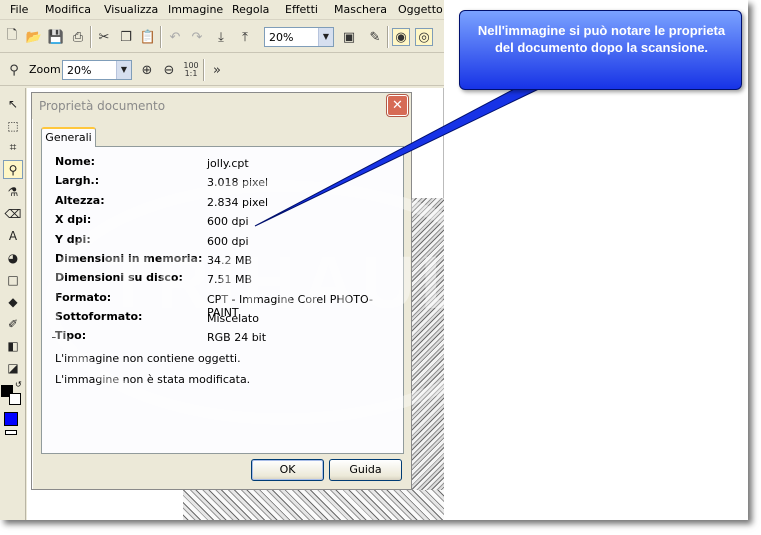 The image size is (761, 535). I want to click on pick-tool-icon: ↖, so click(13, 103).